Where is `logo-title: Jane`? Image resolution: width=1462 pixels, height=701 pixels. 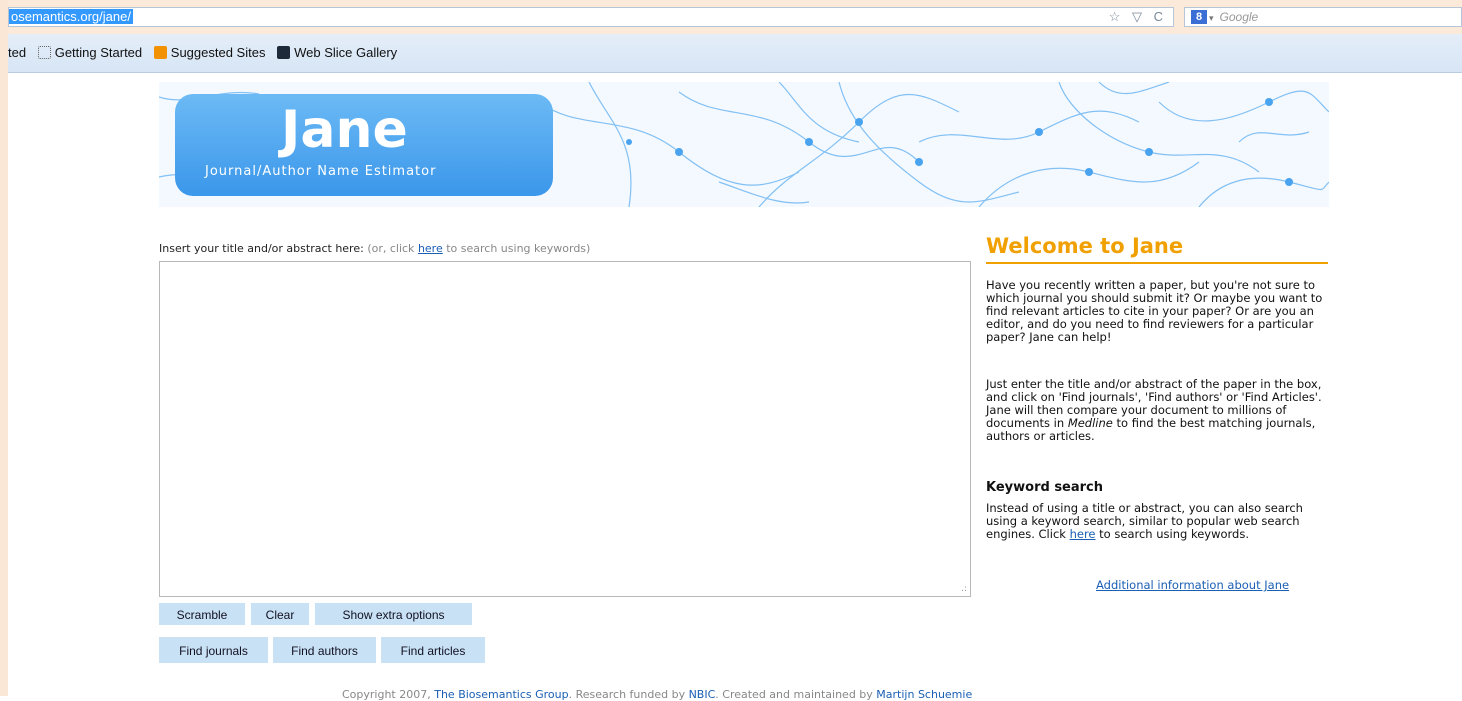 logo-title: Jane is located at coordinates (344, 130).